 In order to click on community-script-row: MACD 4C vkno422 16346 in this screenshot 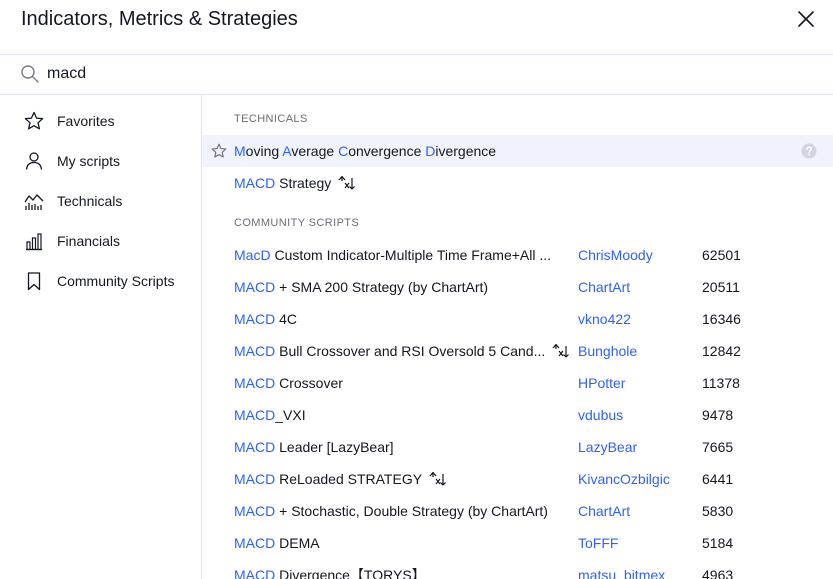, I will do `click(517, 319)`.